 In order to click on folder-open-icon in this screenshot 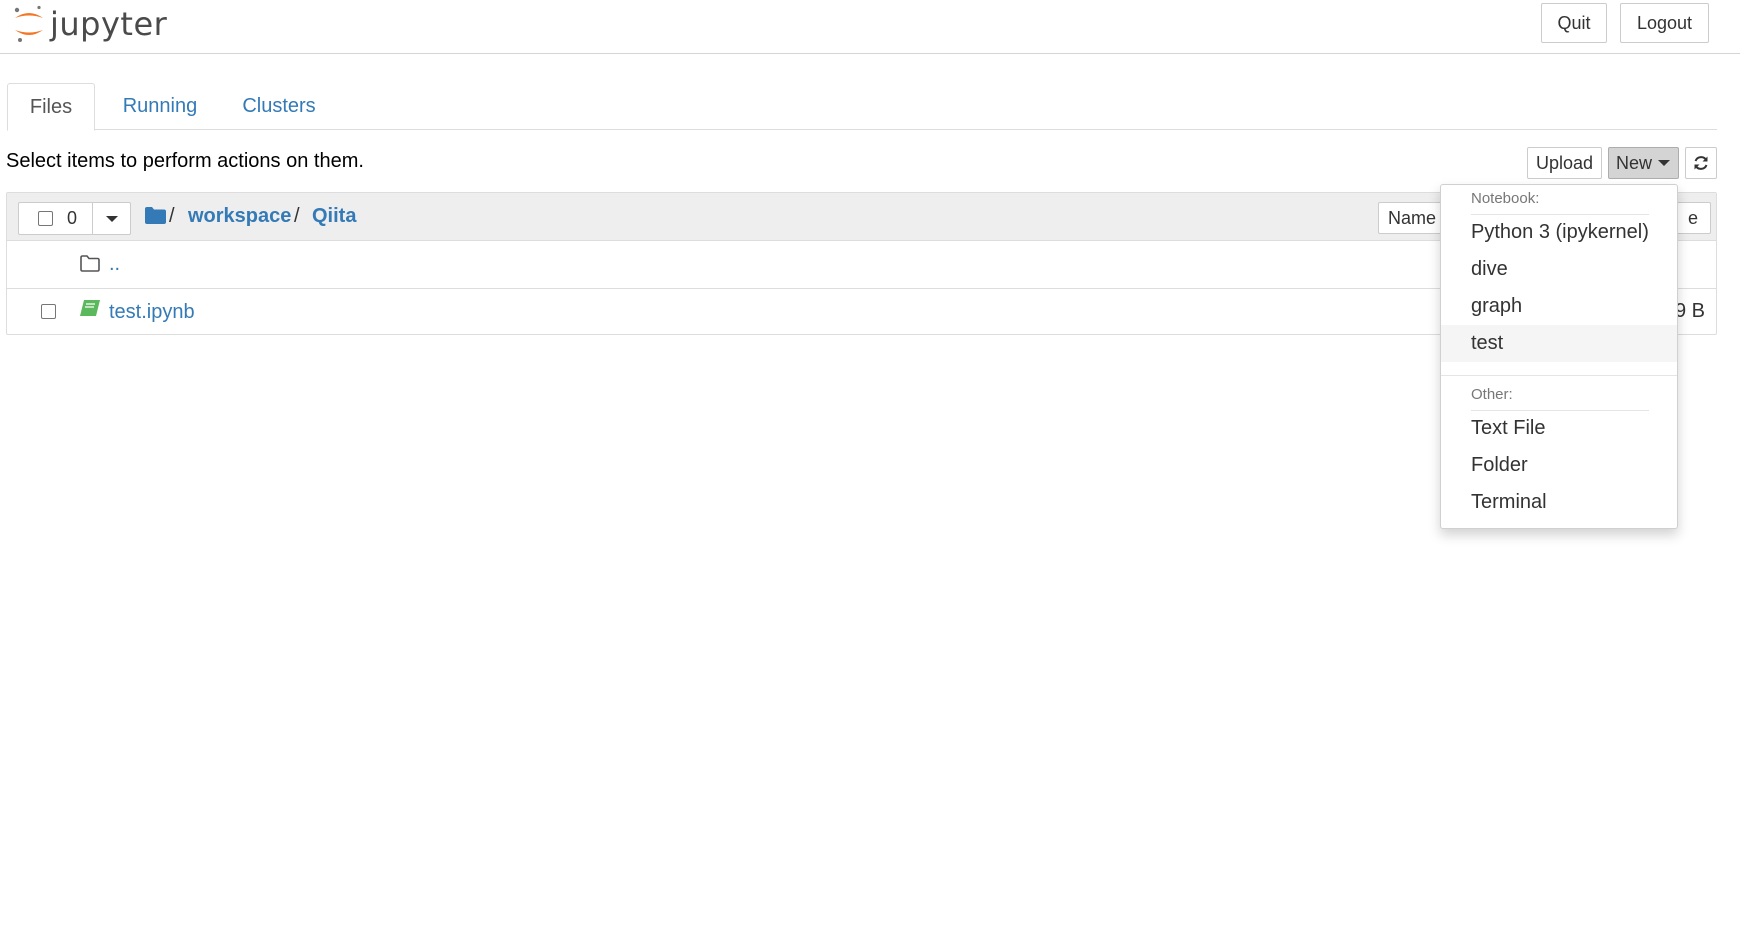, I will do `click(90, 263)`.